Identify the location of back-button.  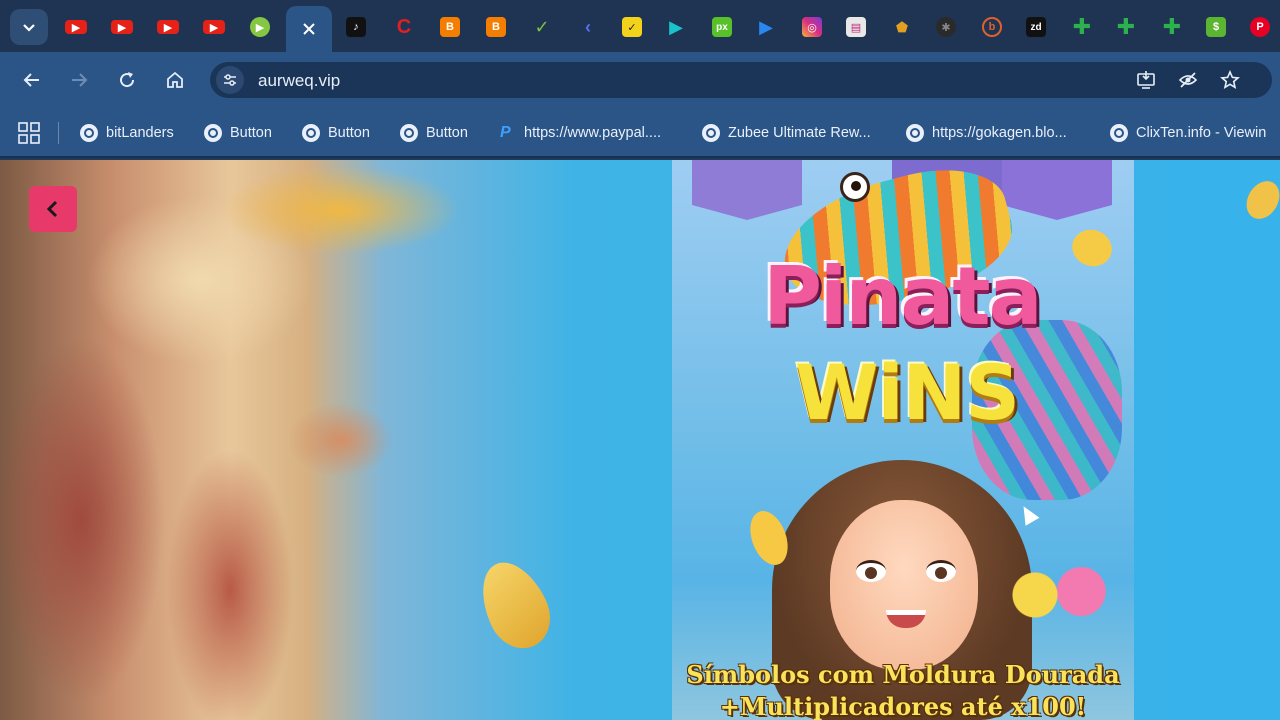
(32, 80).